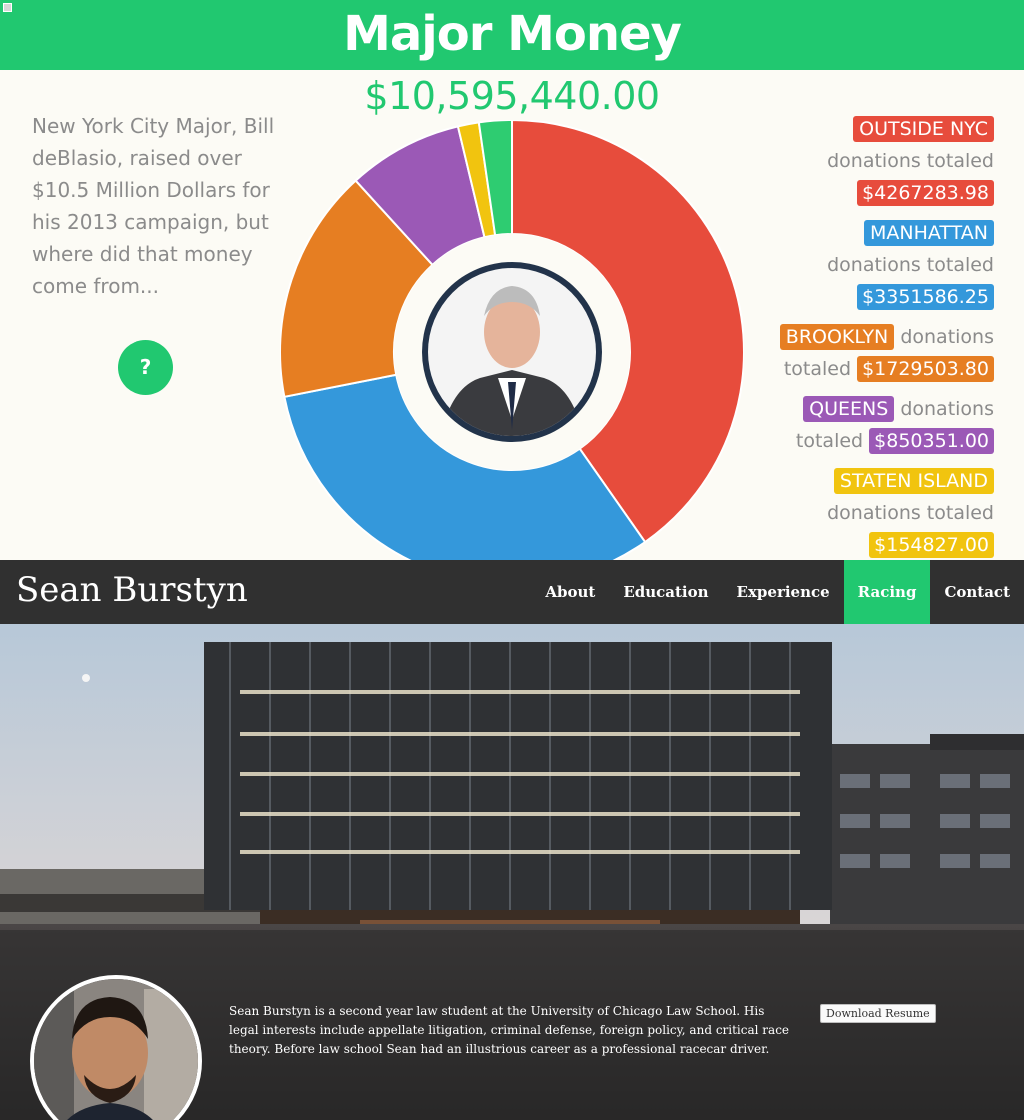 The image size is (1024, 1120). What do you see at coordinates (887, 592) in the screenshot?
I see `nav-racing: Racing` at bounding box center [887, 592].